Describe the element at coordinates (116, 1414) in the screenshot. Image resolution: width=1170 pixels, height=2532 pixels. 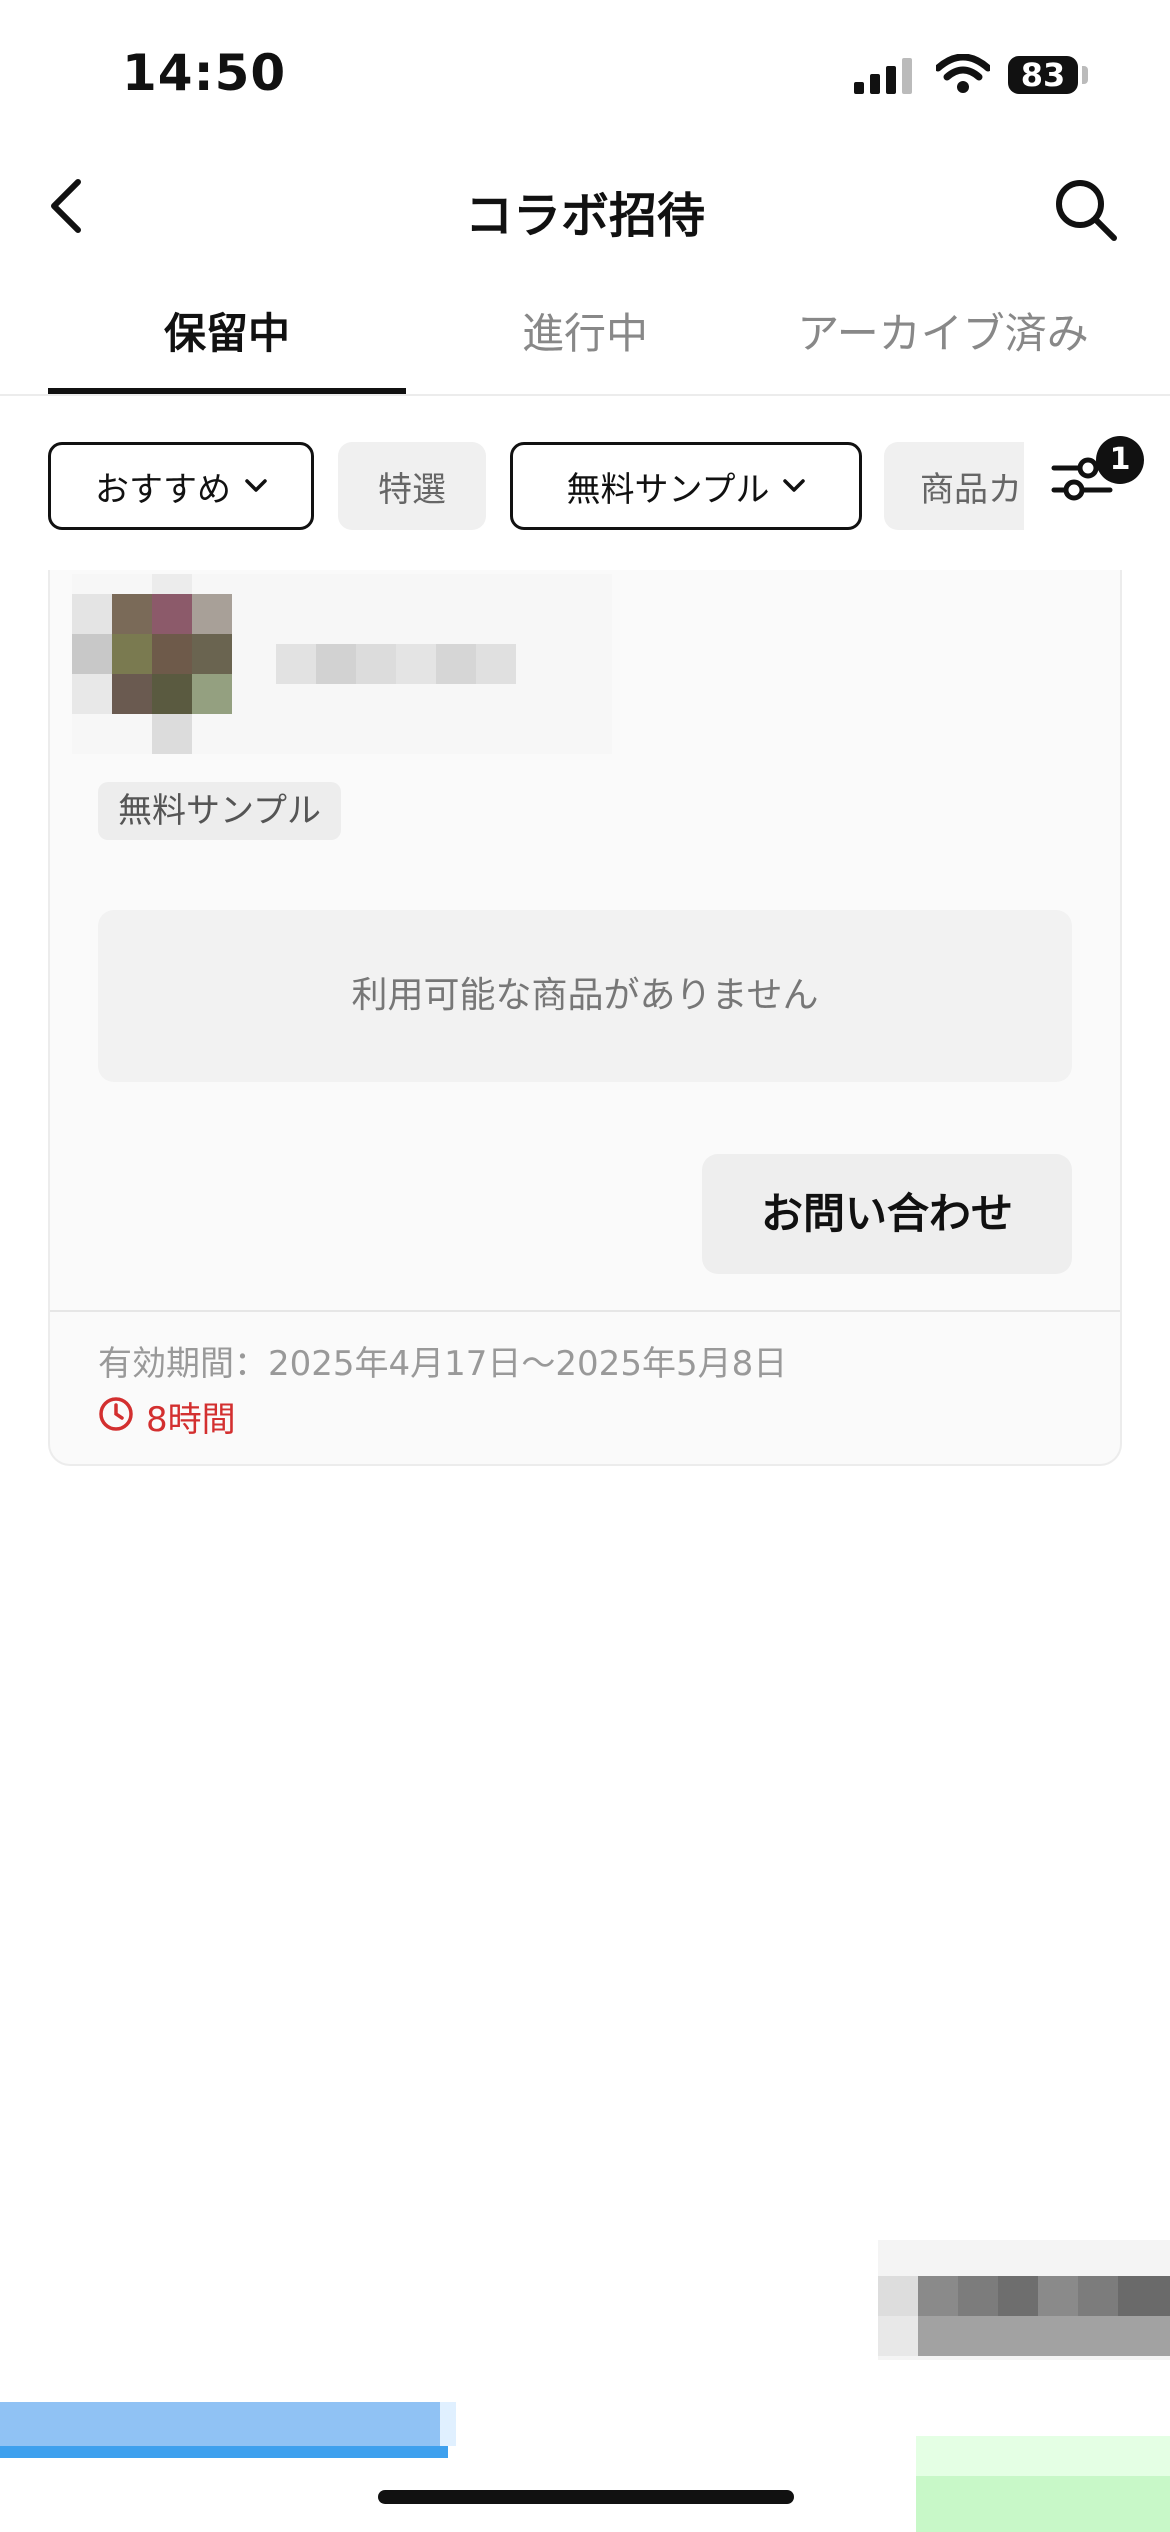
I see `clock-icon` at that location.